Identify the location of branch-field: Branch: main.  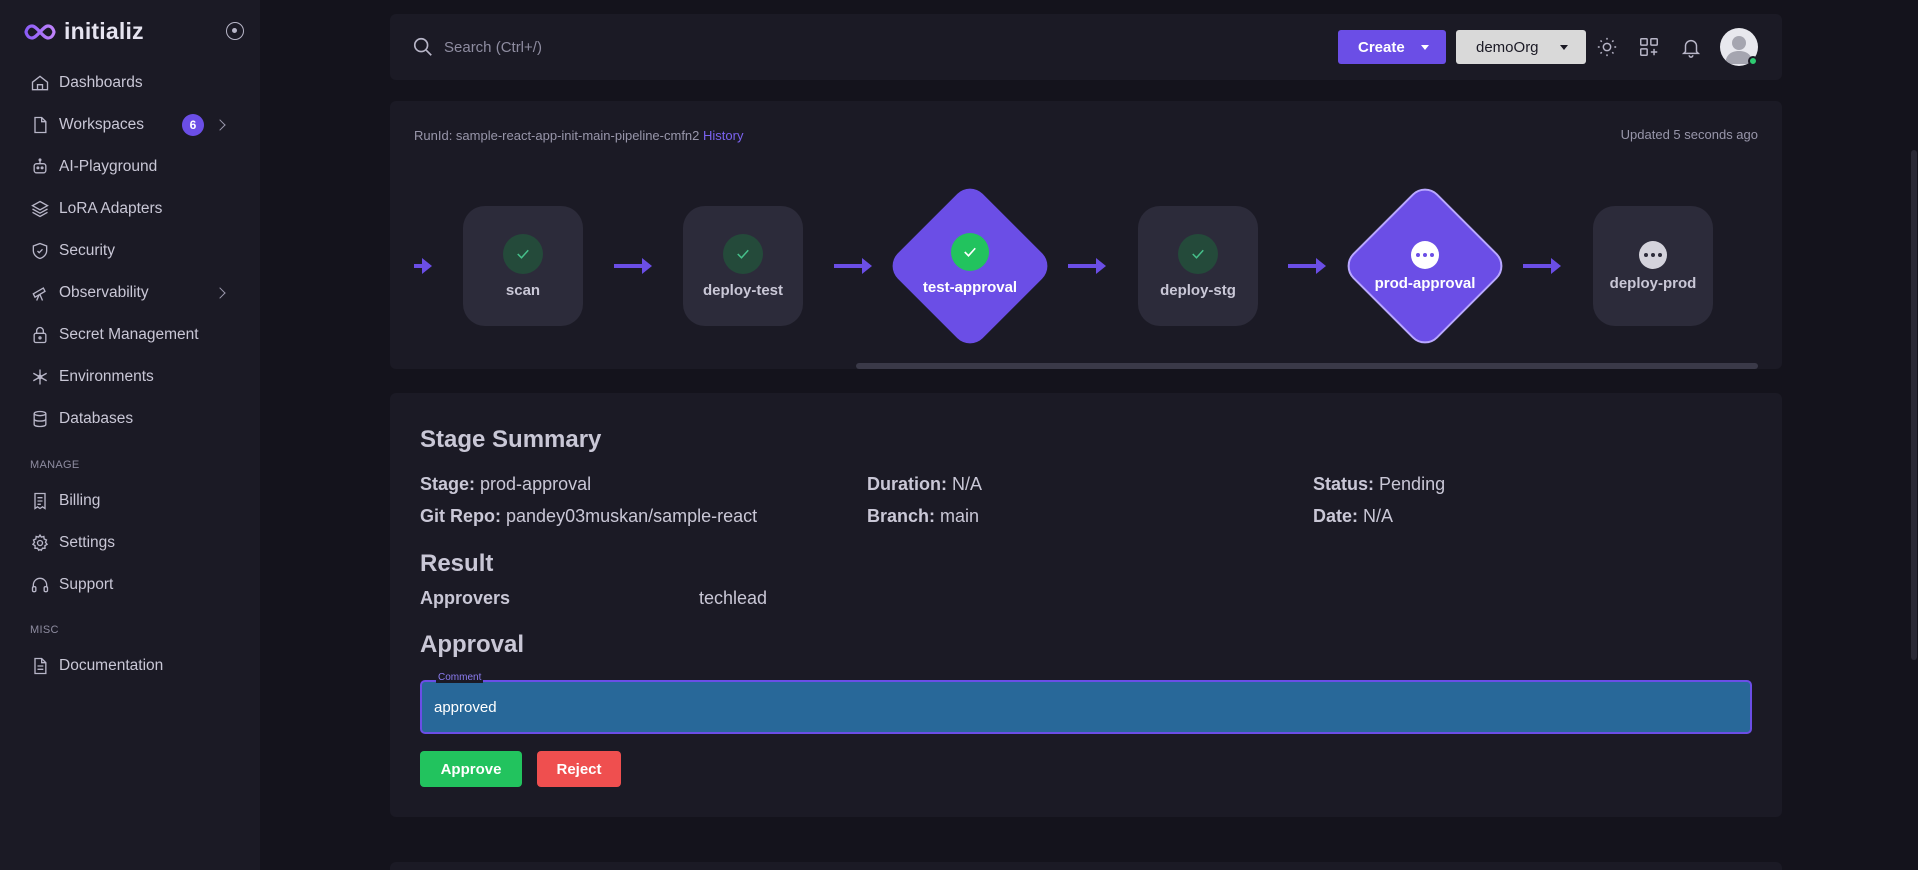
(923, 516).